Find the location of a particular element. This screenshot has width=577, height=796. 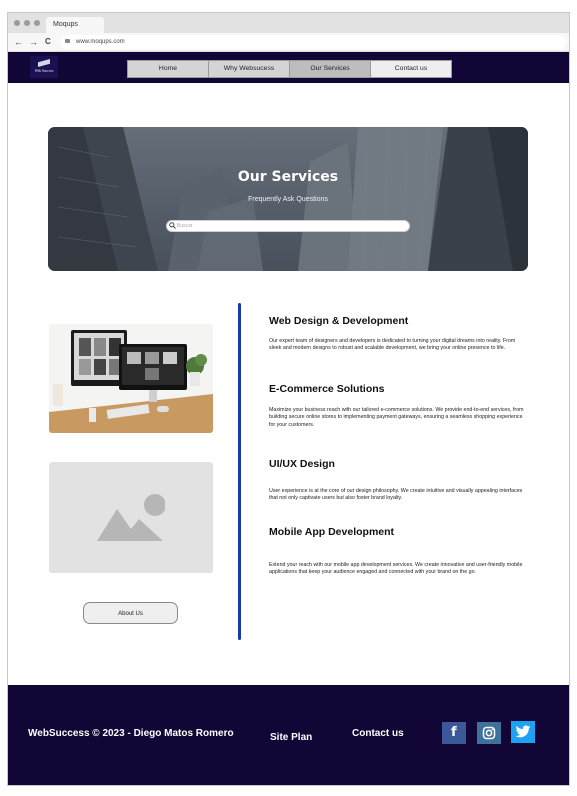

vertical-divider is located at coordinates (239, 471).